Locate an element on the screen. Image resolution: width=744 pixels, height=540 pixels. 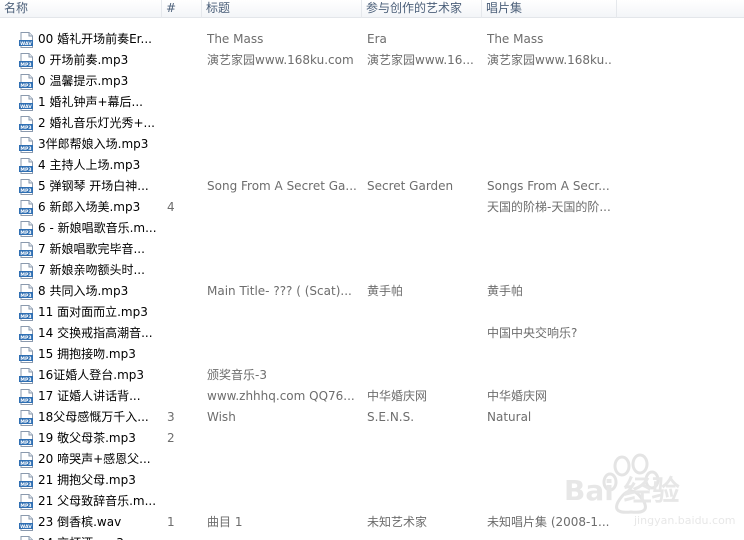
track-artist: Secret Garden is located at coordinates (410, 186).